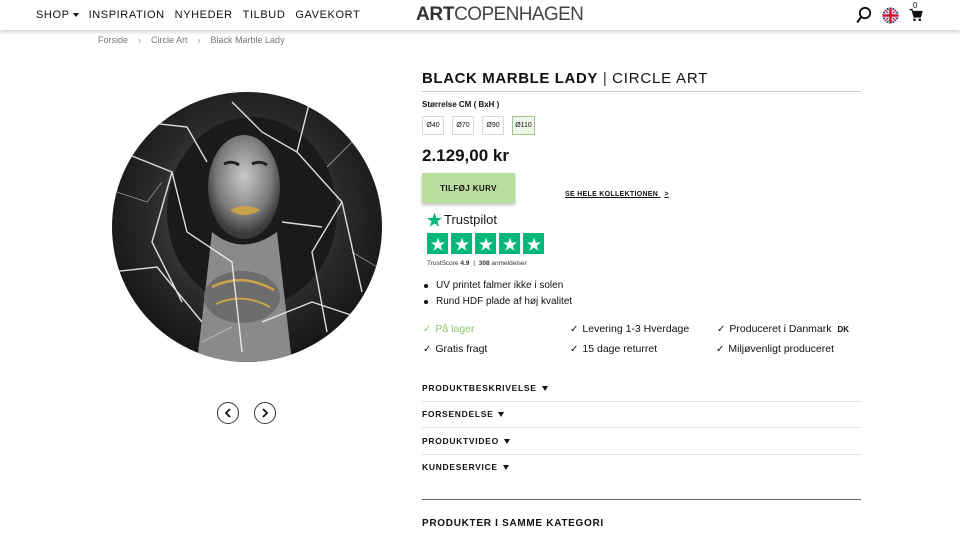 The image size is (960, 548). Describe the element at coordinates (455, 329) in the screenshot. I see `feature-in-stock-label: På lager` at that location.